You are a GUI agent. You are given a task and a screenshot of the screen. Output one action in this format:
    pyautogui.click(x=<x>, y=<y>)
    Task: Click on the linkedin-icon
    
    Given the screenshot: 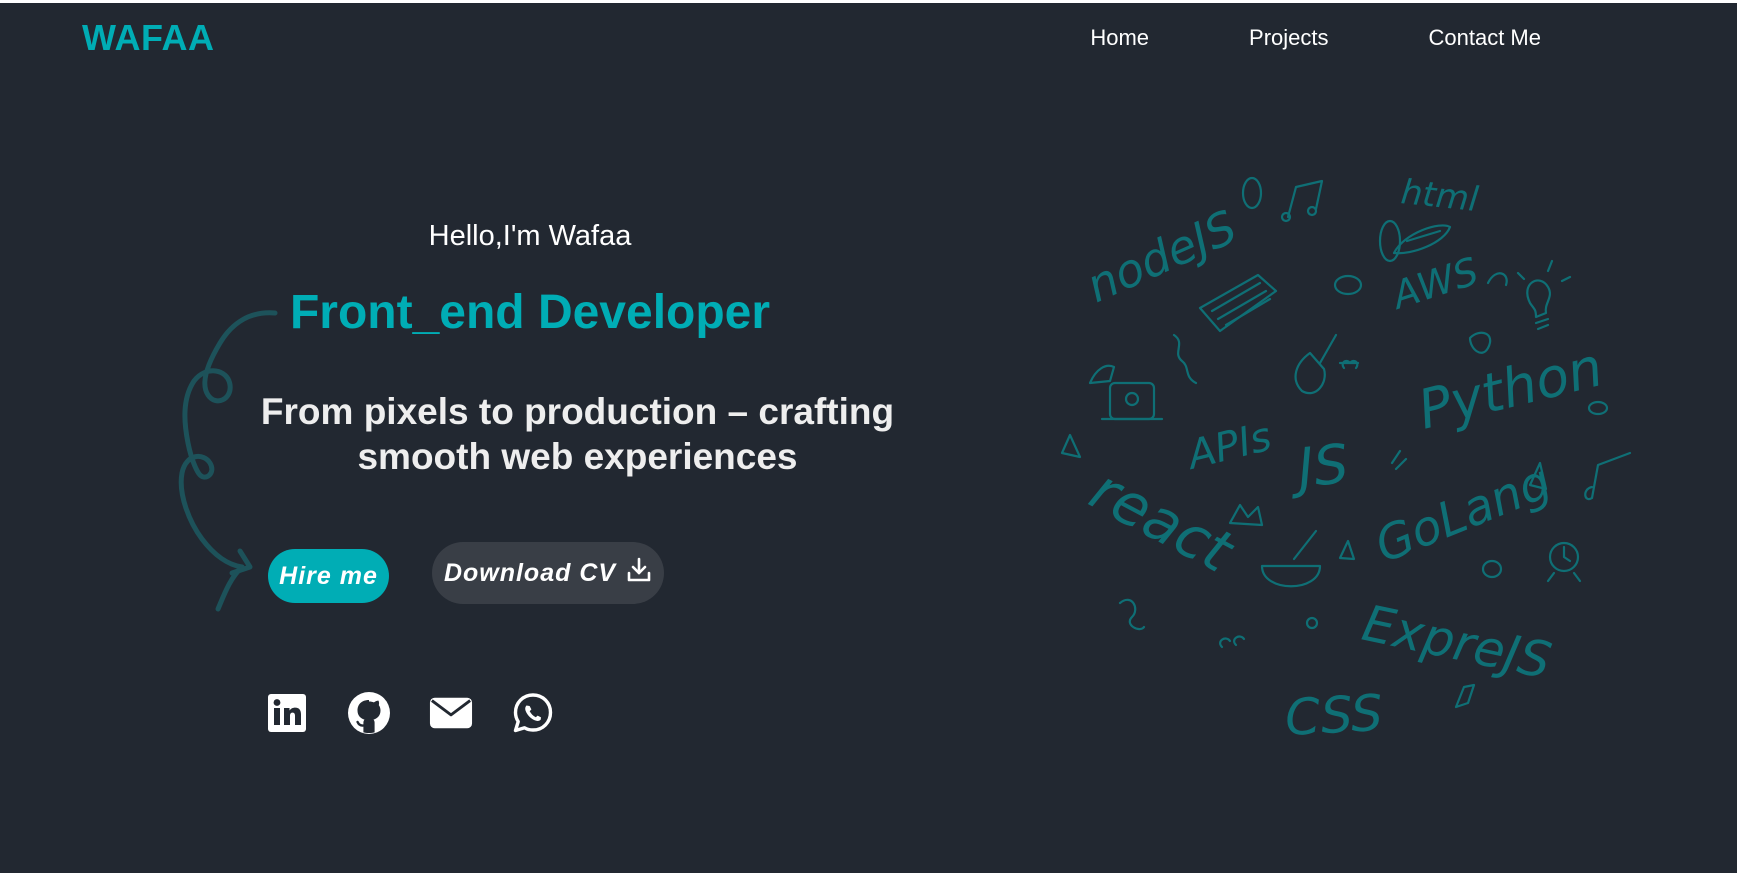 What is the action you would take?
    pyautogui.click(x=287, y=713)
    